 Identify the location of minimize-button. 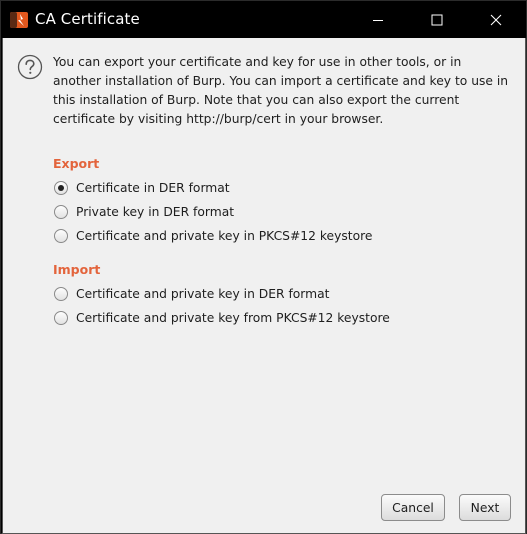
(378, 19).